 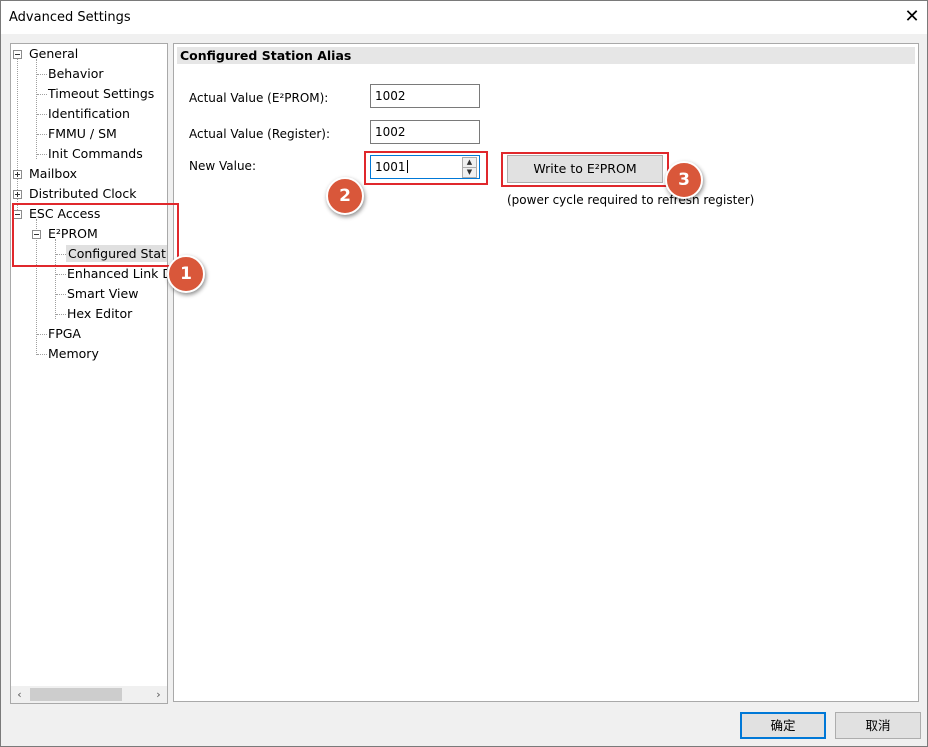 I want to click on title-bar: Advanced Settings ✕, so click(x=464, y=17).